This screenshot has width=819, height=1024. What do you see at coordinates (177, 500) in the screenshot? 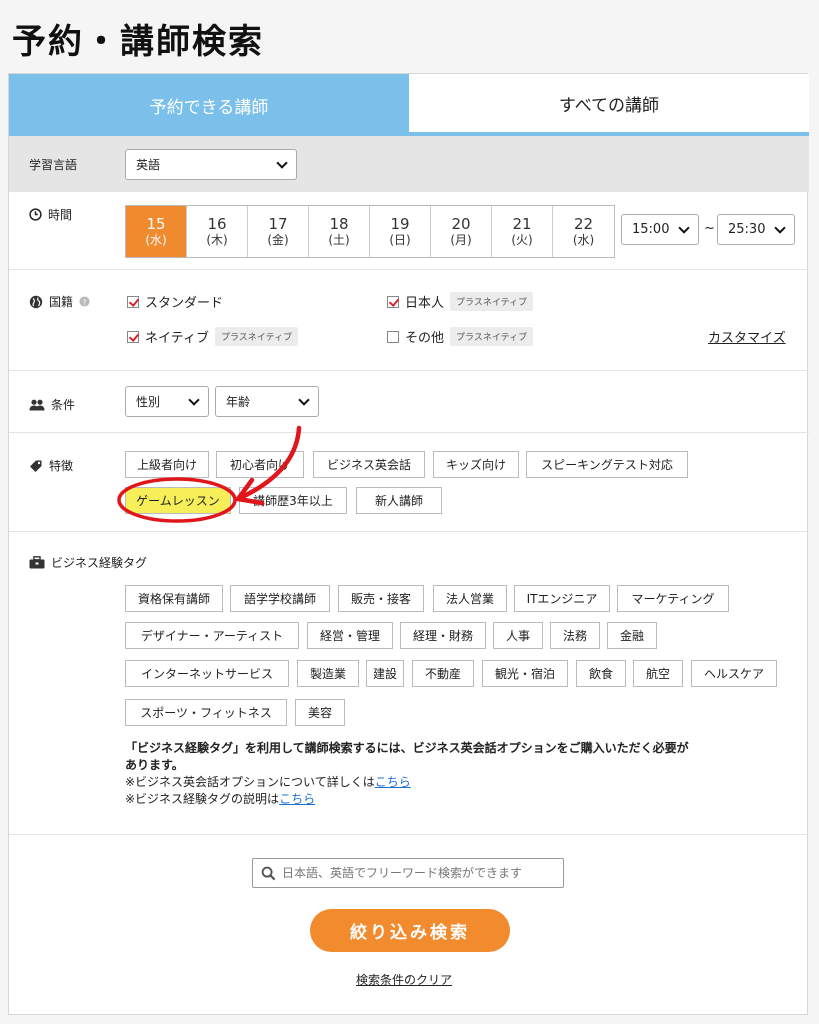
I see `annotation-circle` at bounding box center [177, 500].